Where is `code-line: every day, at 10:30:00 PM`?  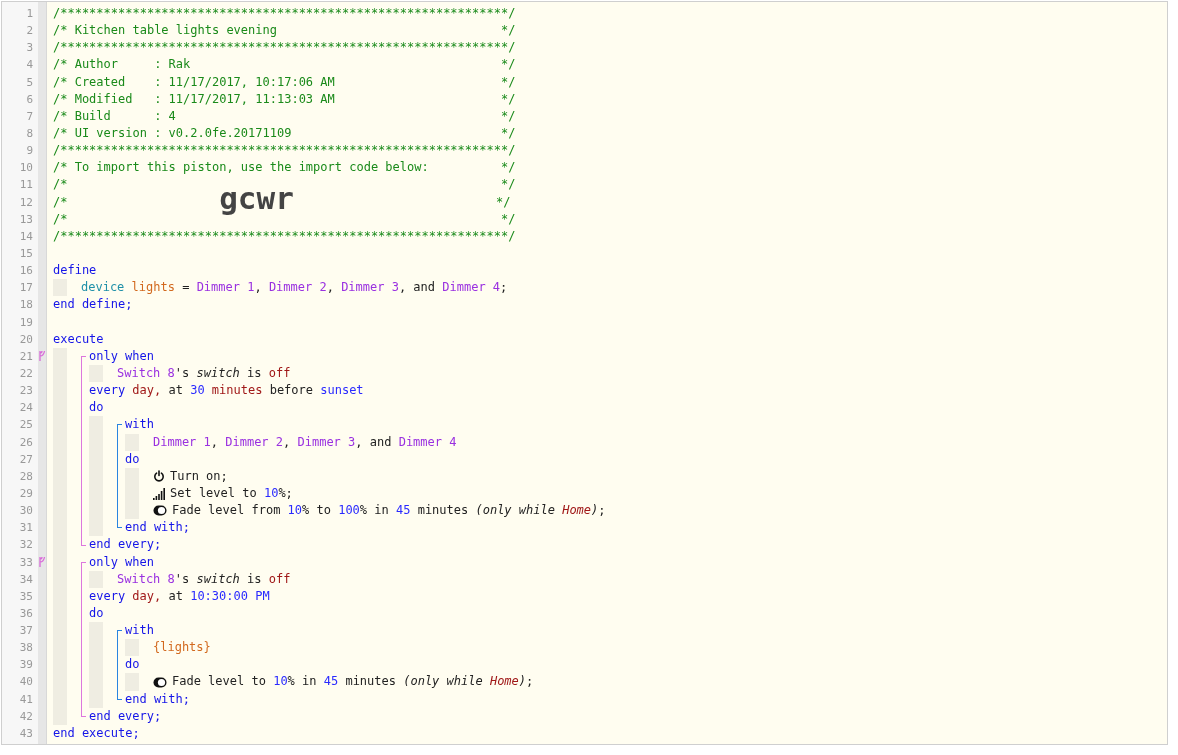 code-line: every day, at 10:30:00 PM is located at coordinates (179, 596).